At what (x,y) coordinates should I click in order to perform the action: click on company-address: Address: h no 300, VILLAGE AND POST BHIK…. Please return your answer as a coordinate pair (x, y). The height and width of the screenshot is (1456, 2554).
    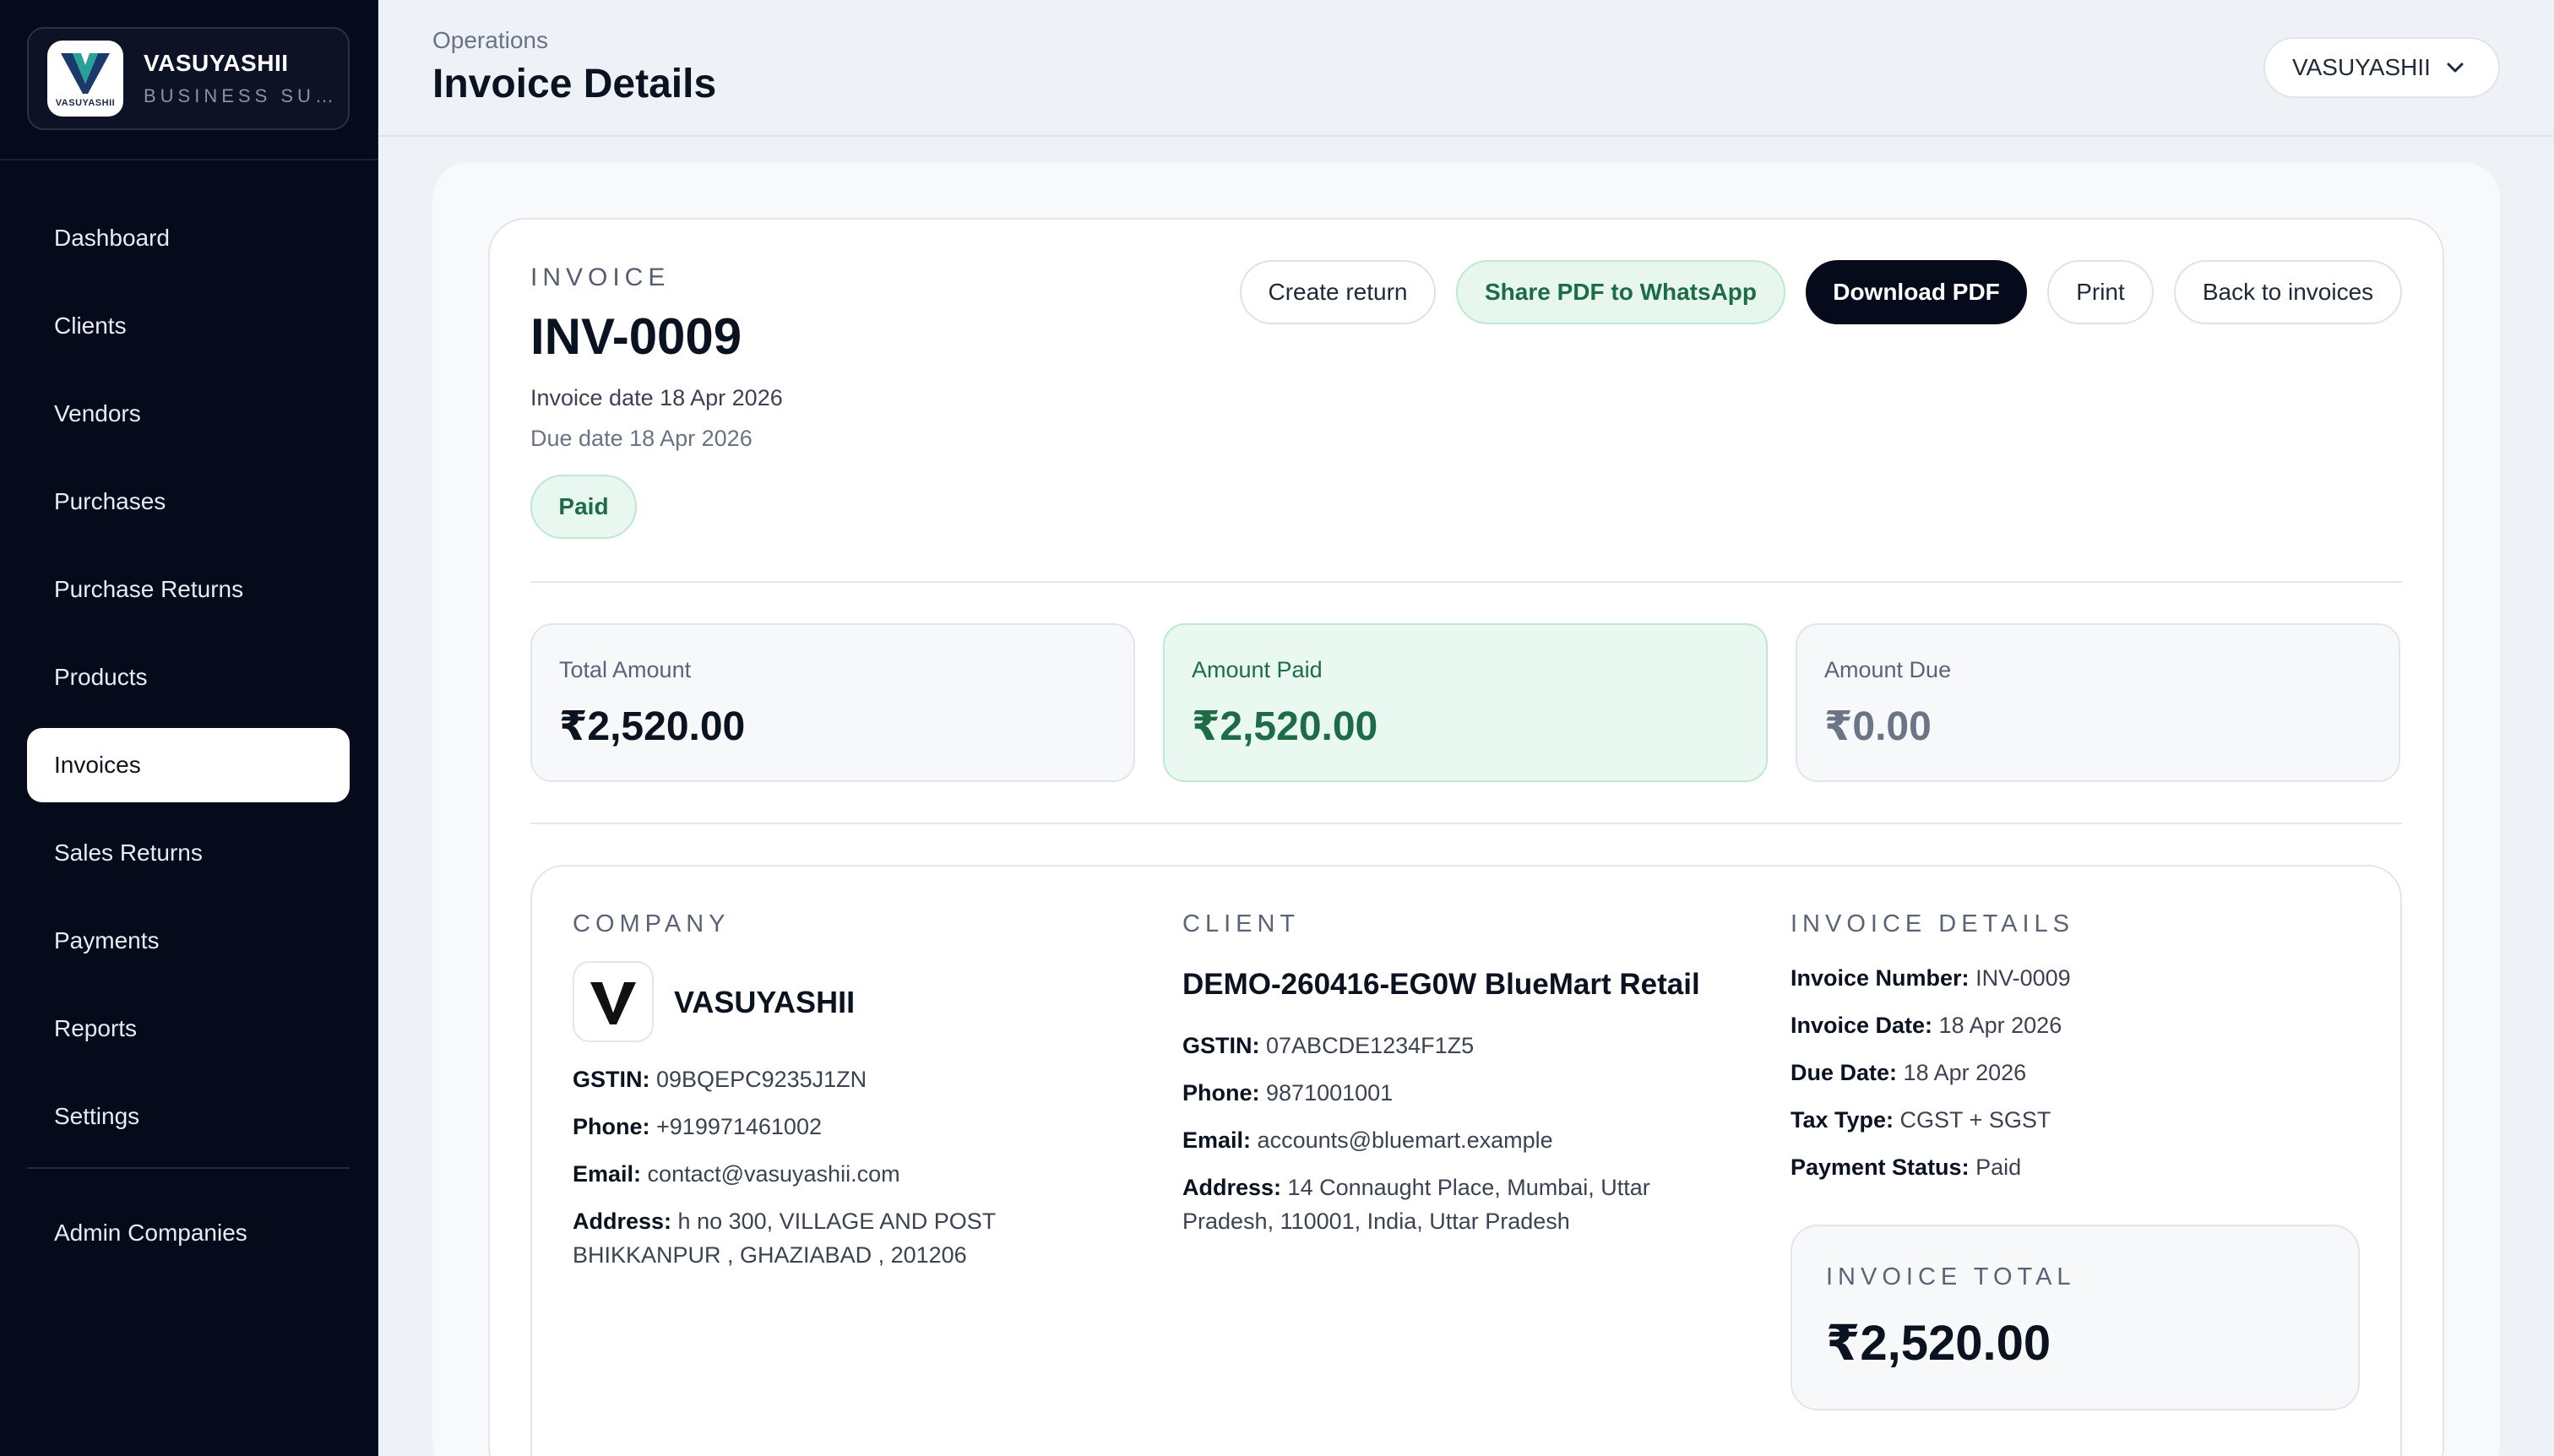
    Looking at the image, I should click on (784, 1238).